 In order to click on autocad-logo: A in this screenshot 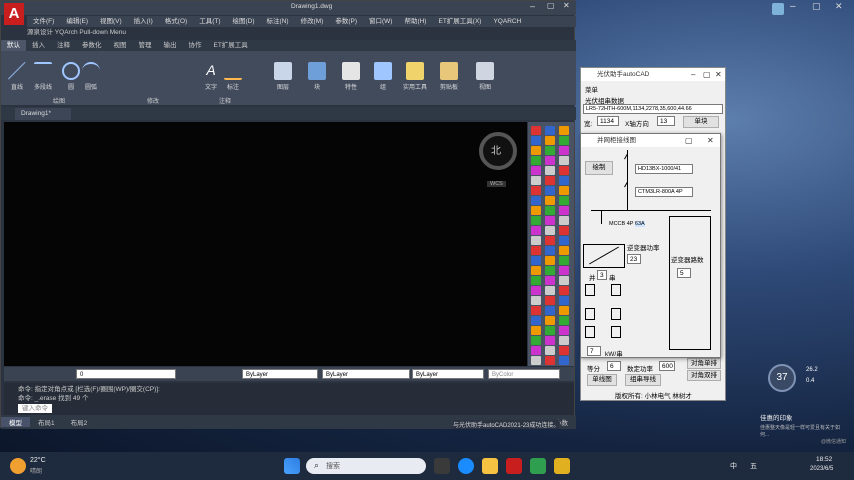, I will do `click(14, 14)`.